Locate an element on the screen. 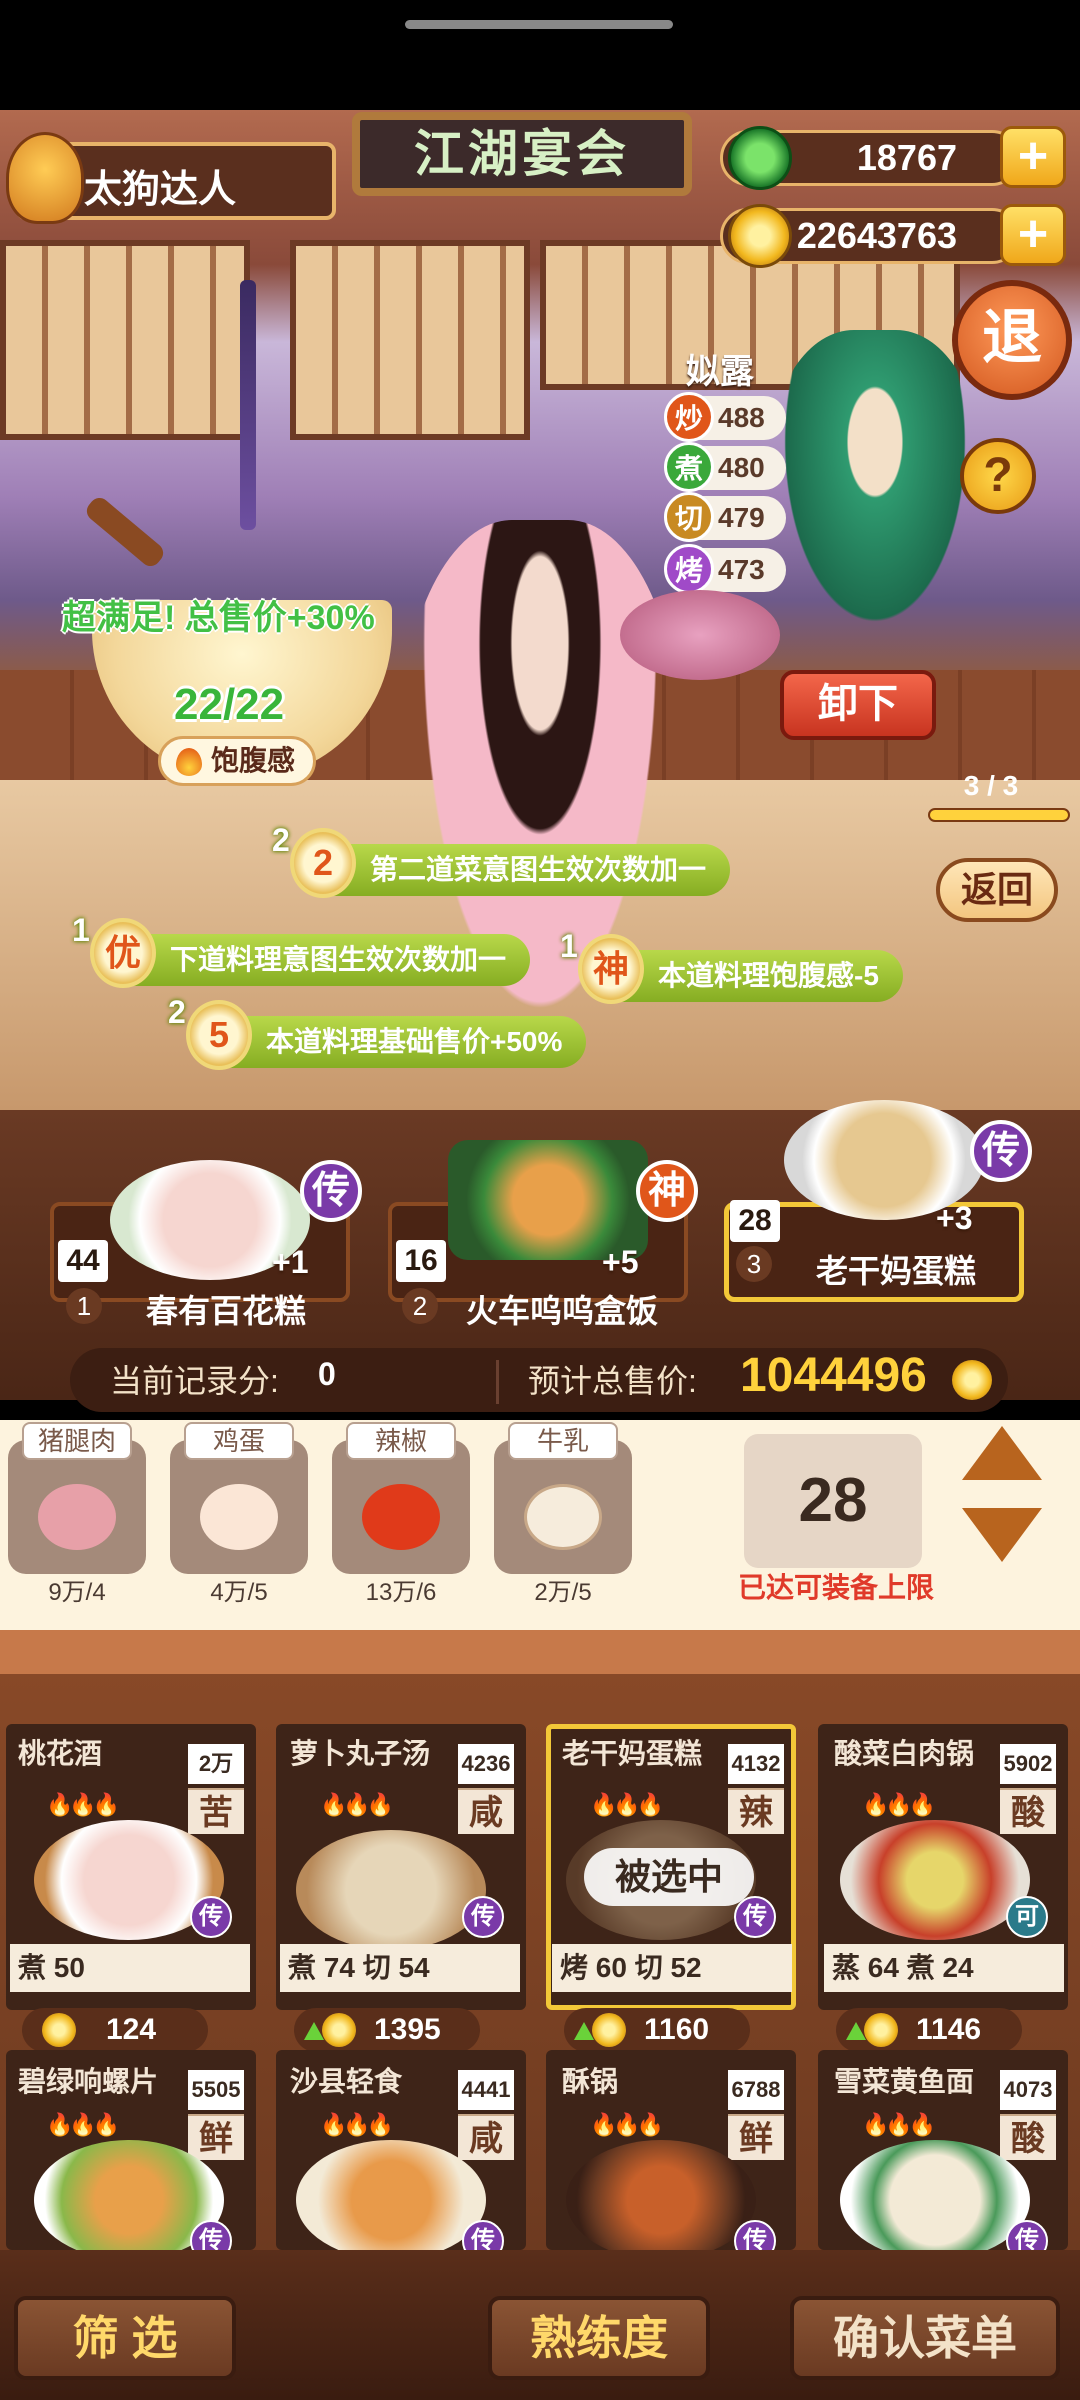 This screenshot has width=1080, height=2400. effect-tag: 2 2 第二道菜意图生效次数加一 is located at coordinates (501, 860).